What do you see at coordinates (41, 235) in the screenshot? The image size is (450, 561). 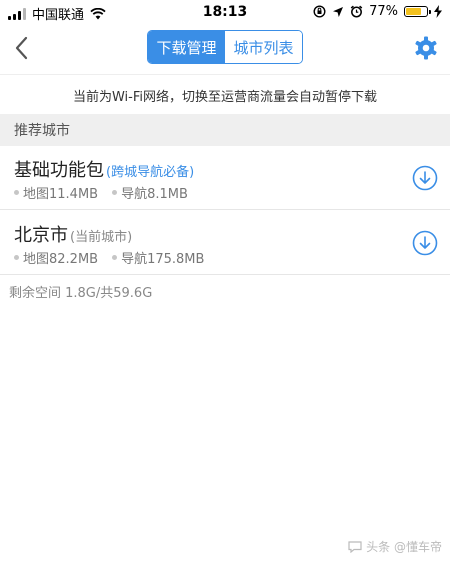 I see `city-name: 北京市` at bounding box center [41, 235].